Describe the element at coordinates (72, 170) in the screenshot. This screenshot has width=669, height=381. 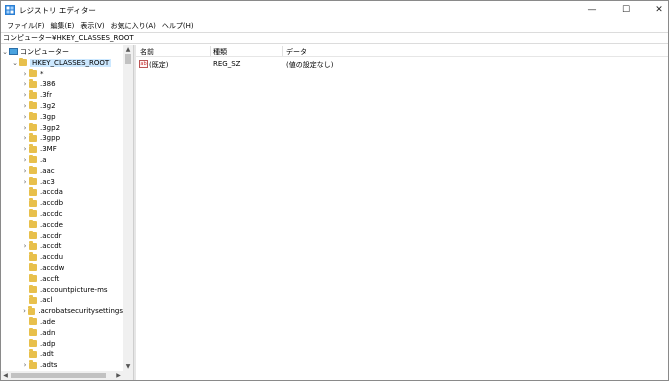
I see `tree-item: › .aac` at that location.